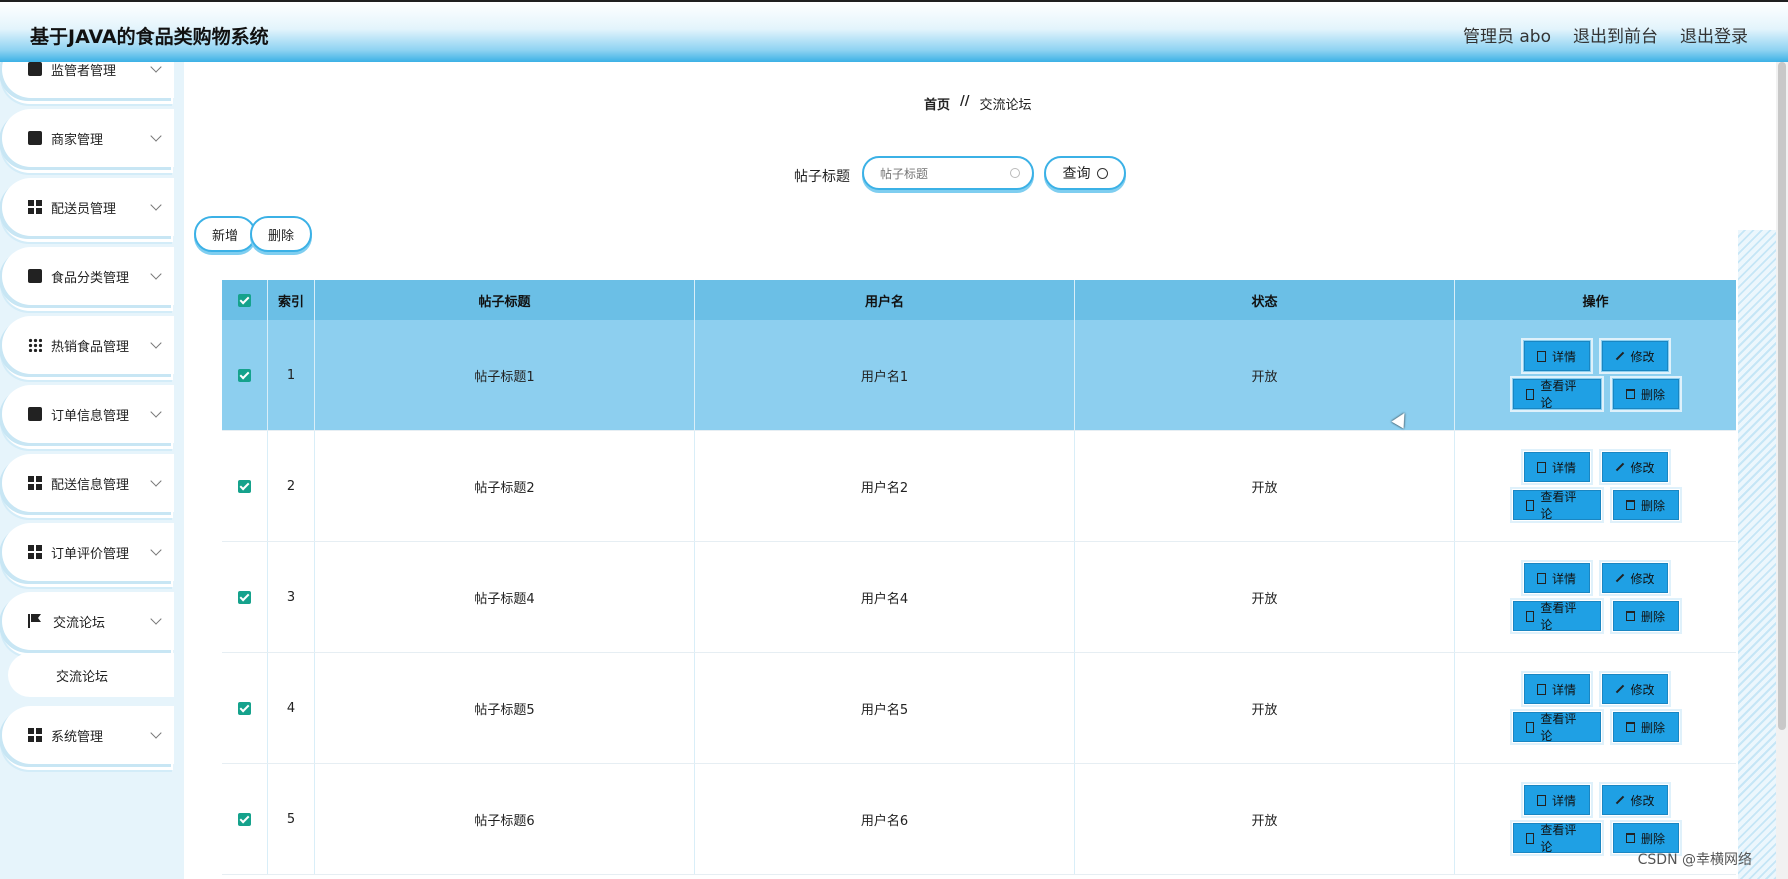 The height and width of the screenshot is (879, 1788). I want to click on view-comments-label: 查看评论, so click(1558, 727).